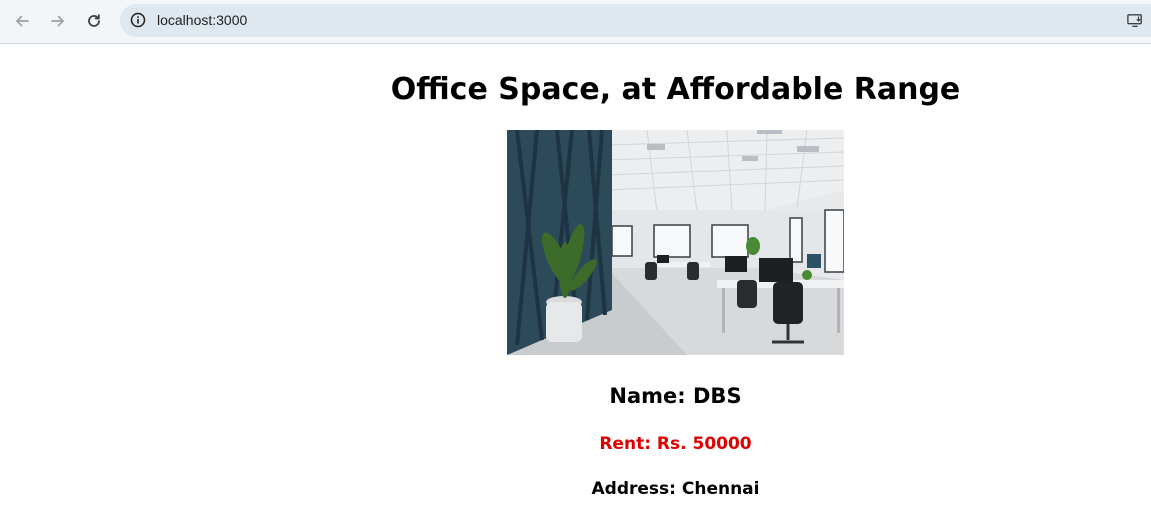  I want to click on cast-icon, so click(1134, 20).